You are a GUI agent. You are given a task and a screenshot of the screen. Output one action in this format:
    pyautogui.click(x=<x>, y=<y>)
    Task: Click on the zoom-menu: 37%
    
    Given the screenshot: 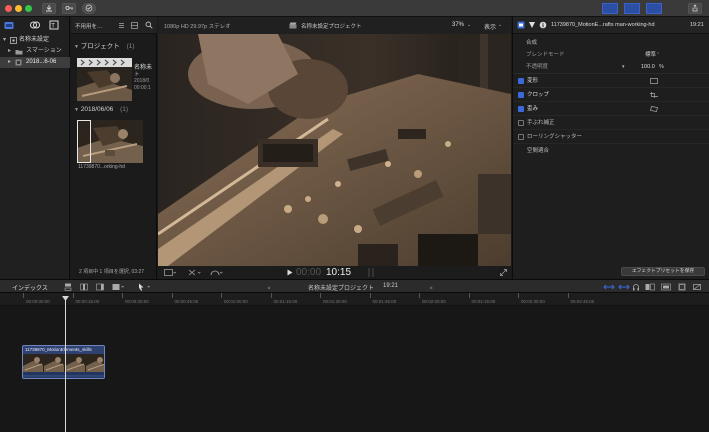 What is the action you would take?
    pyautogui.click(x=458, y=25)
    